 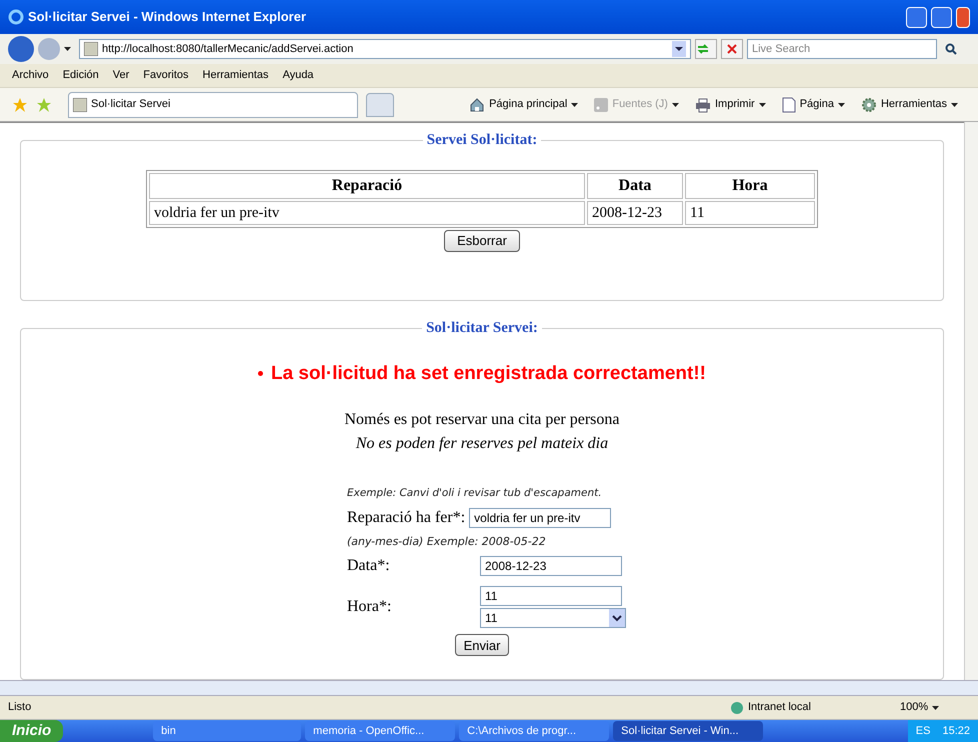 What do you see at coordinates (121, 75) in the screenshot?
I see `menu-item: Ver` at bounding box center [121, 75].